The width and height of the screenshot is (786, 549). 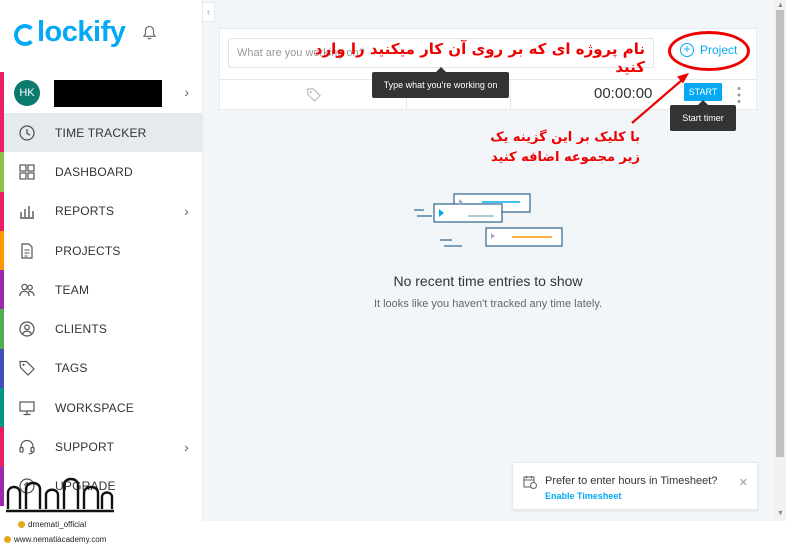 I want to click on projects-icon, so click(x=27, y=250).